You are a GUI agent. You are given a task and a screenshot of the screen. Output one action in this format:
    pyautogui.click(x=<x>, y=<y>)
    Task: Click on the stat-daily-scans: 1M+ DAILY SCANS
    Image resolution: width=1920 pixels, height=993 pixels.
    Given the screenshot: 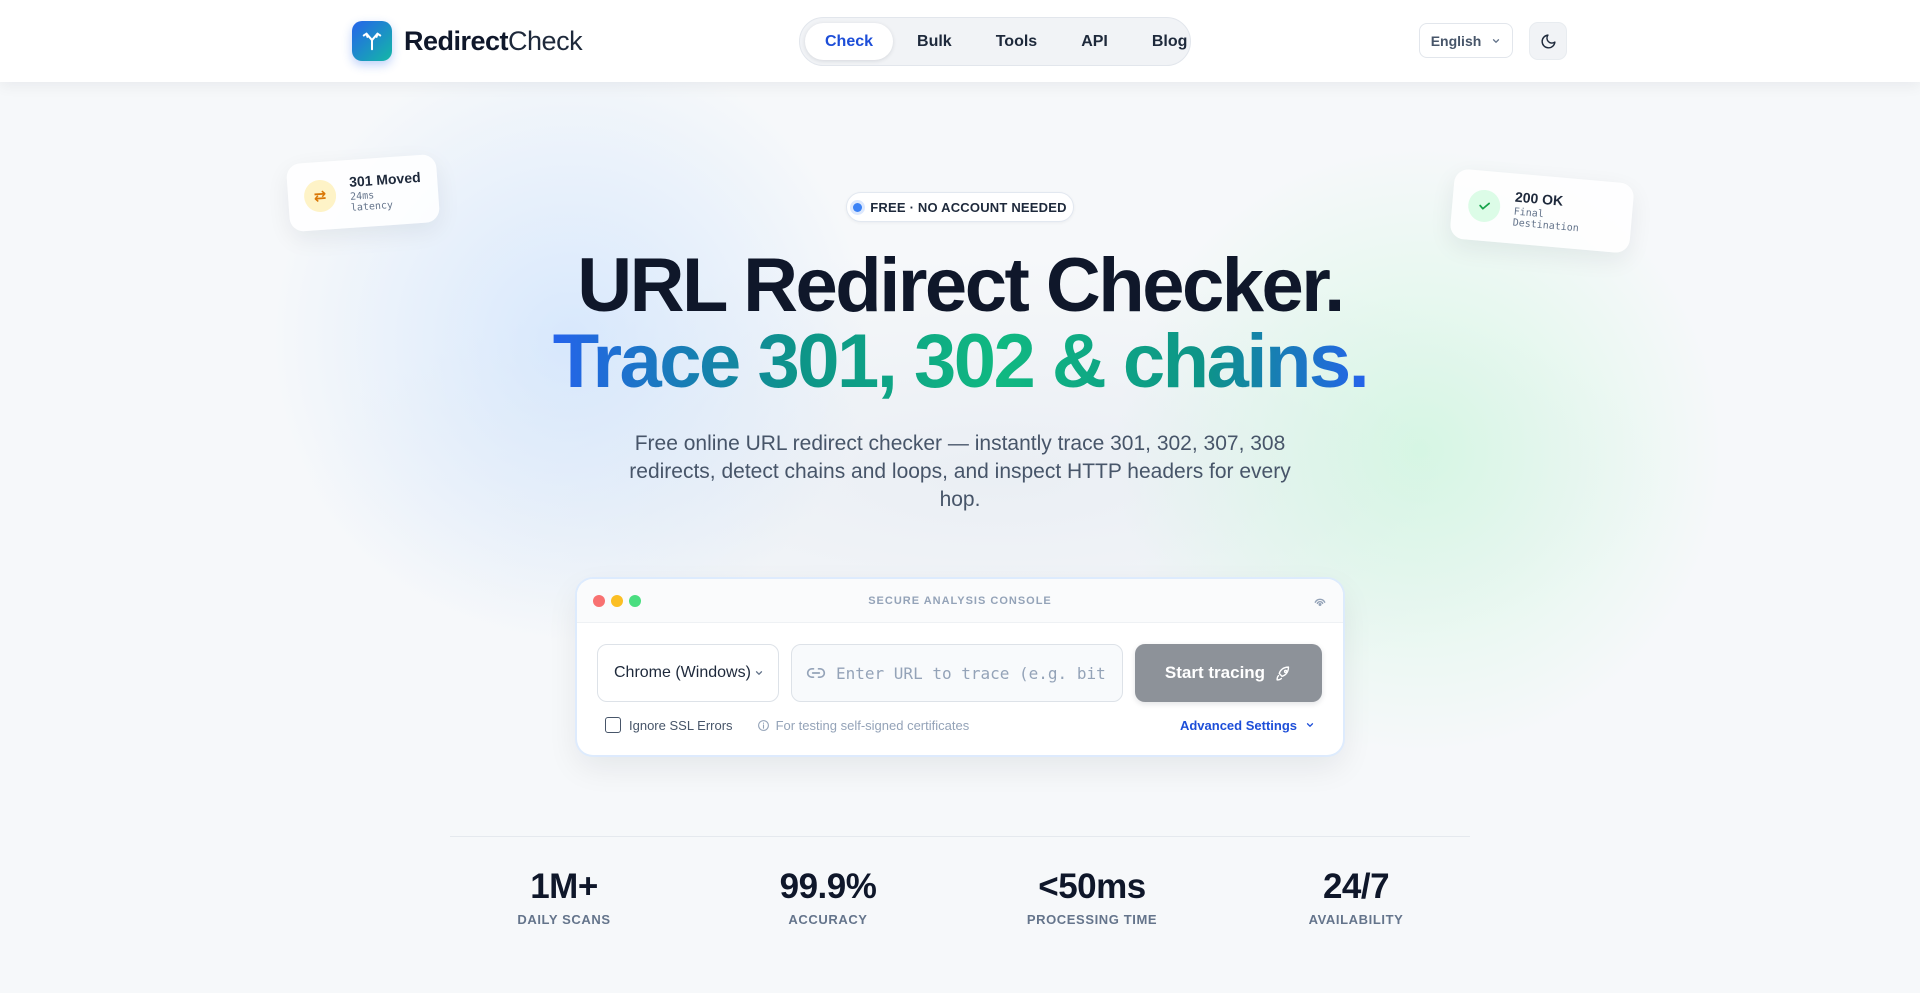 What is the action you would take?
    pyautogui.click(x=564, y=896)
    